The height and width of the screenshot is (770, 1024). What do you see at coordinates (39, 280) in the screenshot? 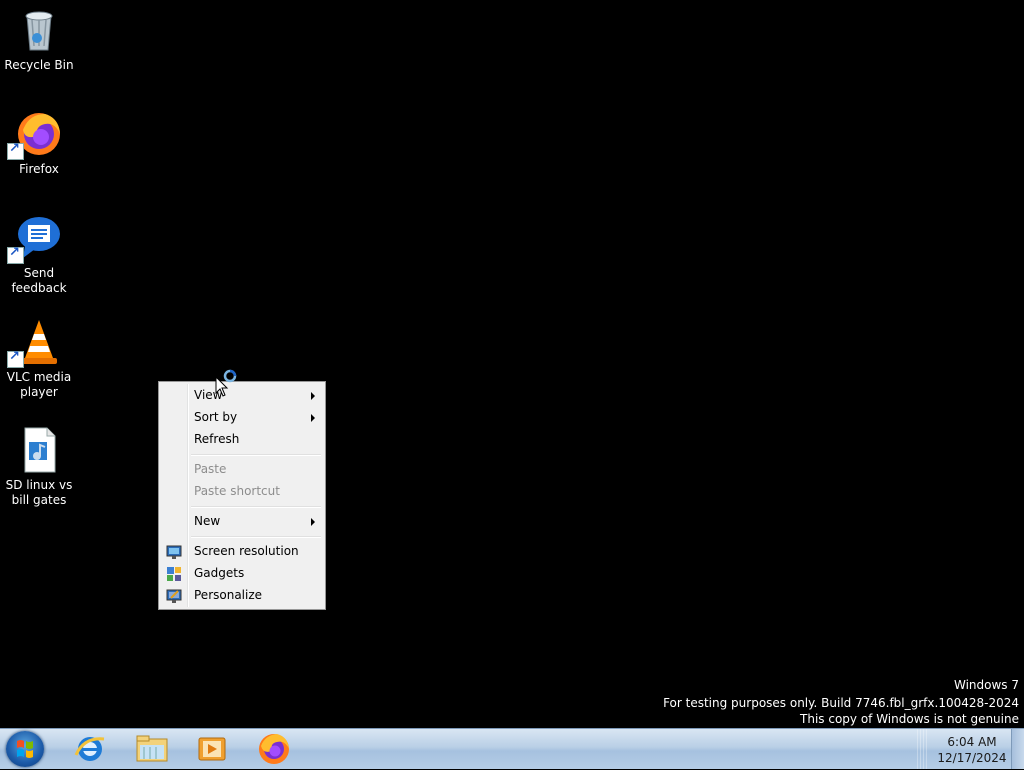
I see `desktop-icon-label: Send feedback` at bounding box center [39, 280].